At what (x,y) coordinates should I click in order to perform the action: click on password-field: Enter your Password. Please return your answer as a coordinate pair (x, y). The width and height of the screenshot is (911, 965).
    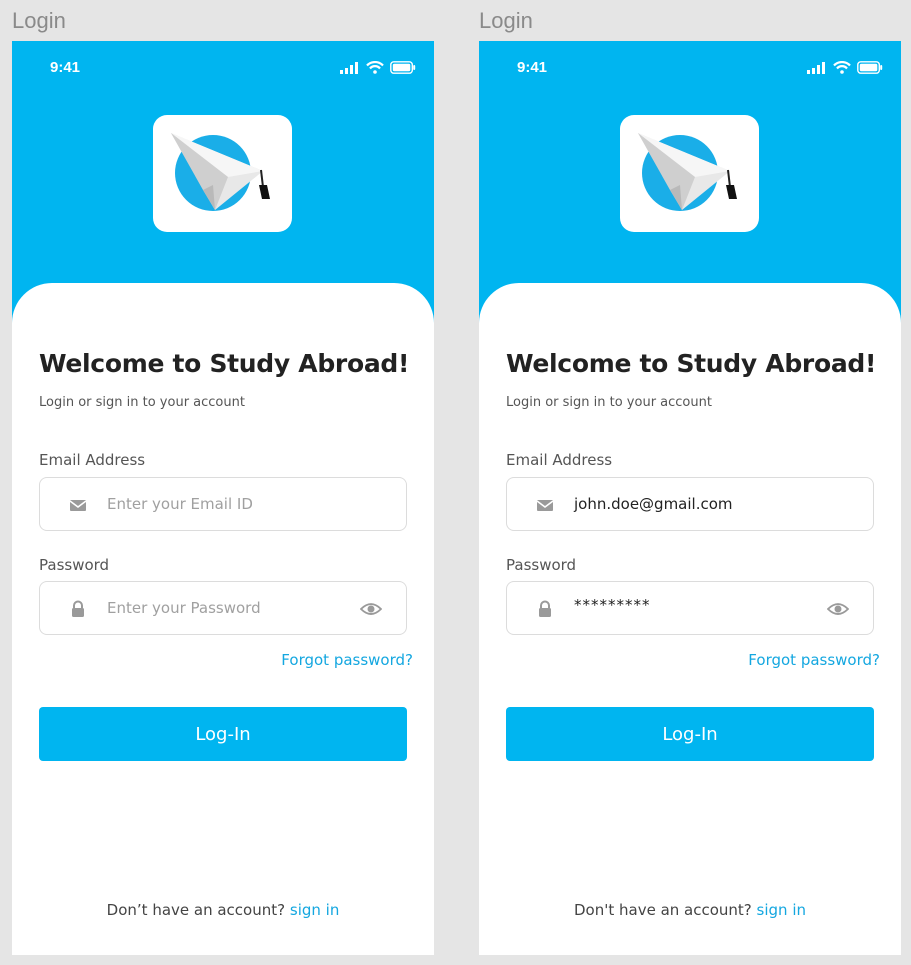
    Looking at the image, I should click on (223, 608).